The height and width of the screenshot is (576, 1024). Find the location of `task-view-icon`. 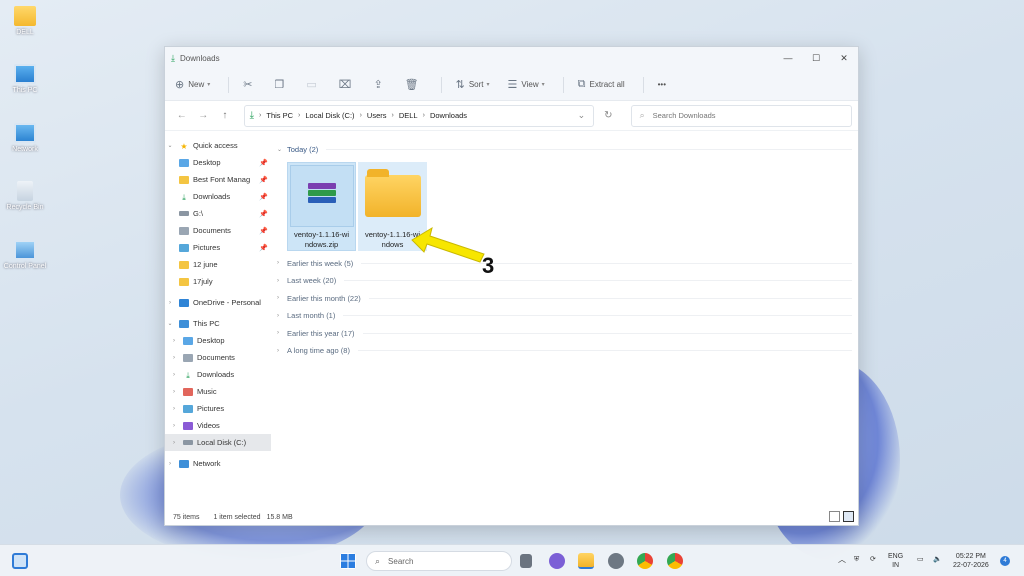

task-view-icon is located at coordinates (526, 561).